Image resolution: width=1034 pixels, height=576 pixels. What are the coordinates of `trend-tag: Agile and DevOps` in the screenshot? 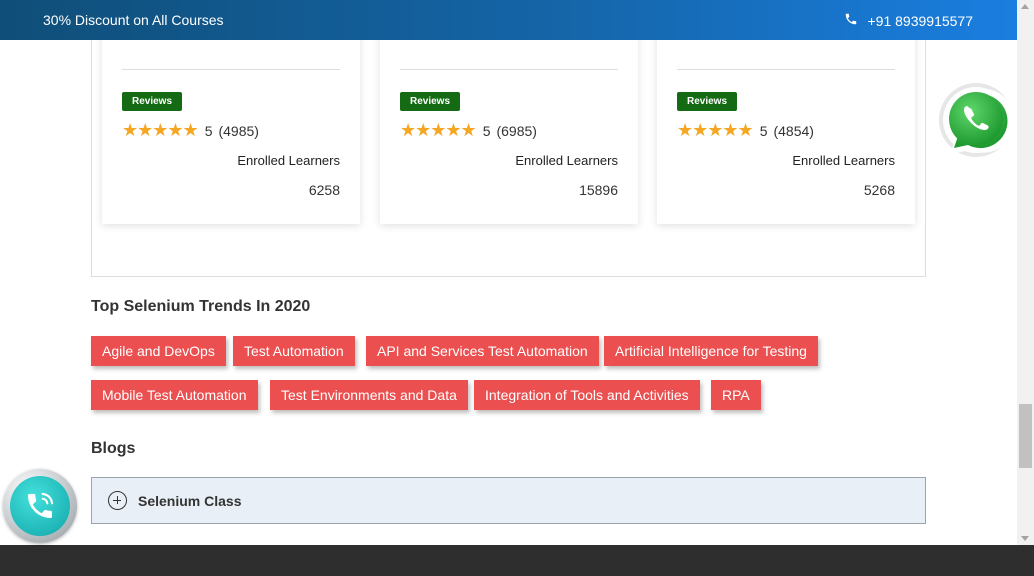 It's located at (158, 351).